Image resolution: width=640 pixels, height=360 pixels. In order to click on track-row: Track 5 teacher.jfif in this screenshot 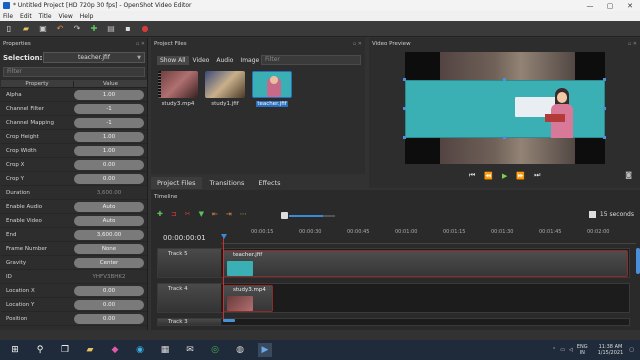, I will do `click(393, 263)`.